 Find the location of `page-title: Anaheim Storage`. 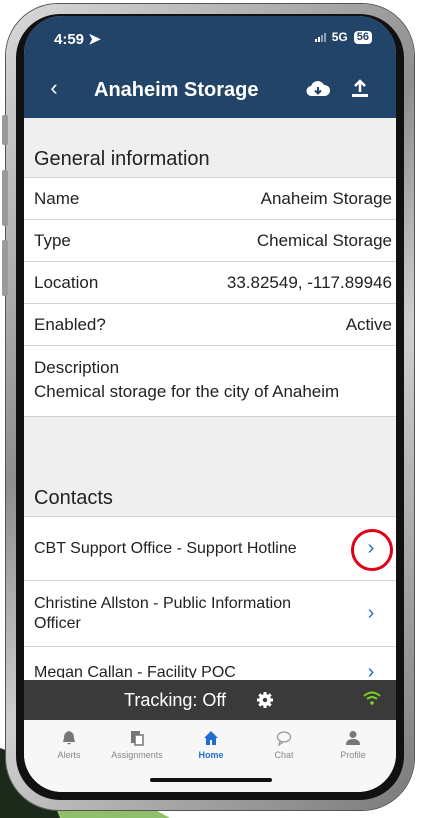

page-title: Anaheim Storage is located at coordinates (176, 90).